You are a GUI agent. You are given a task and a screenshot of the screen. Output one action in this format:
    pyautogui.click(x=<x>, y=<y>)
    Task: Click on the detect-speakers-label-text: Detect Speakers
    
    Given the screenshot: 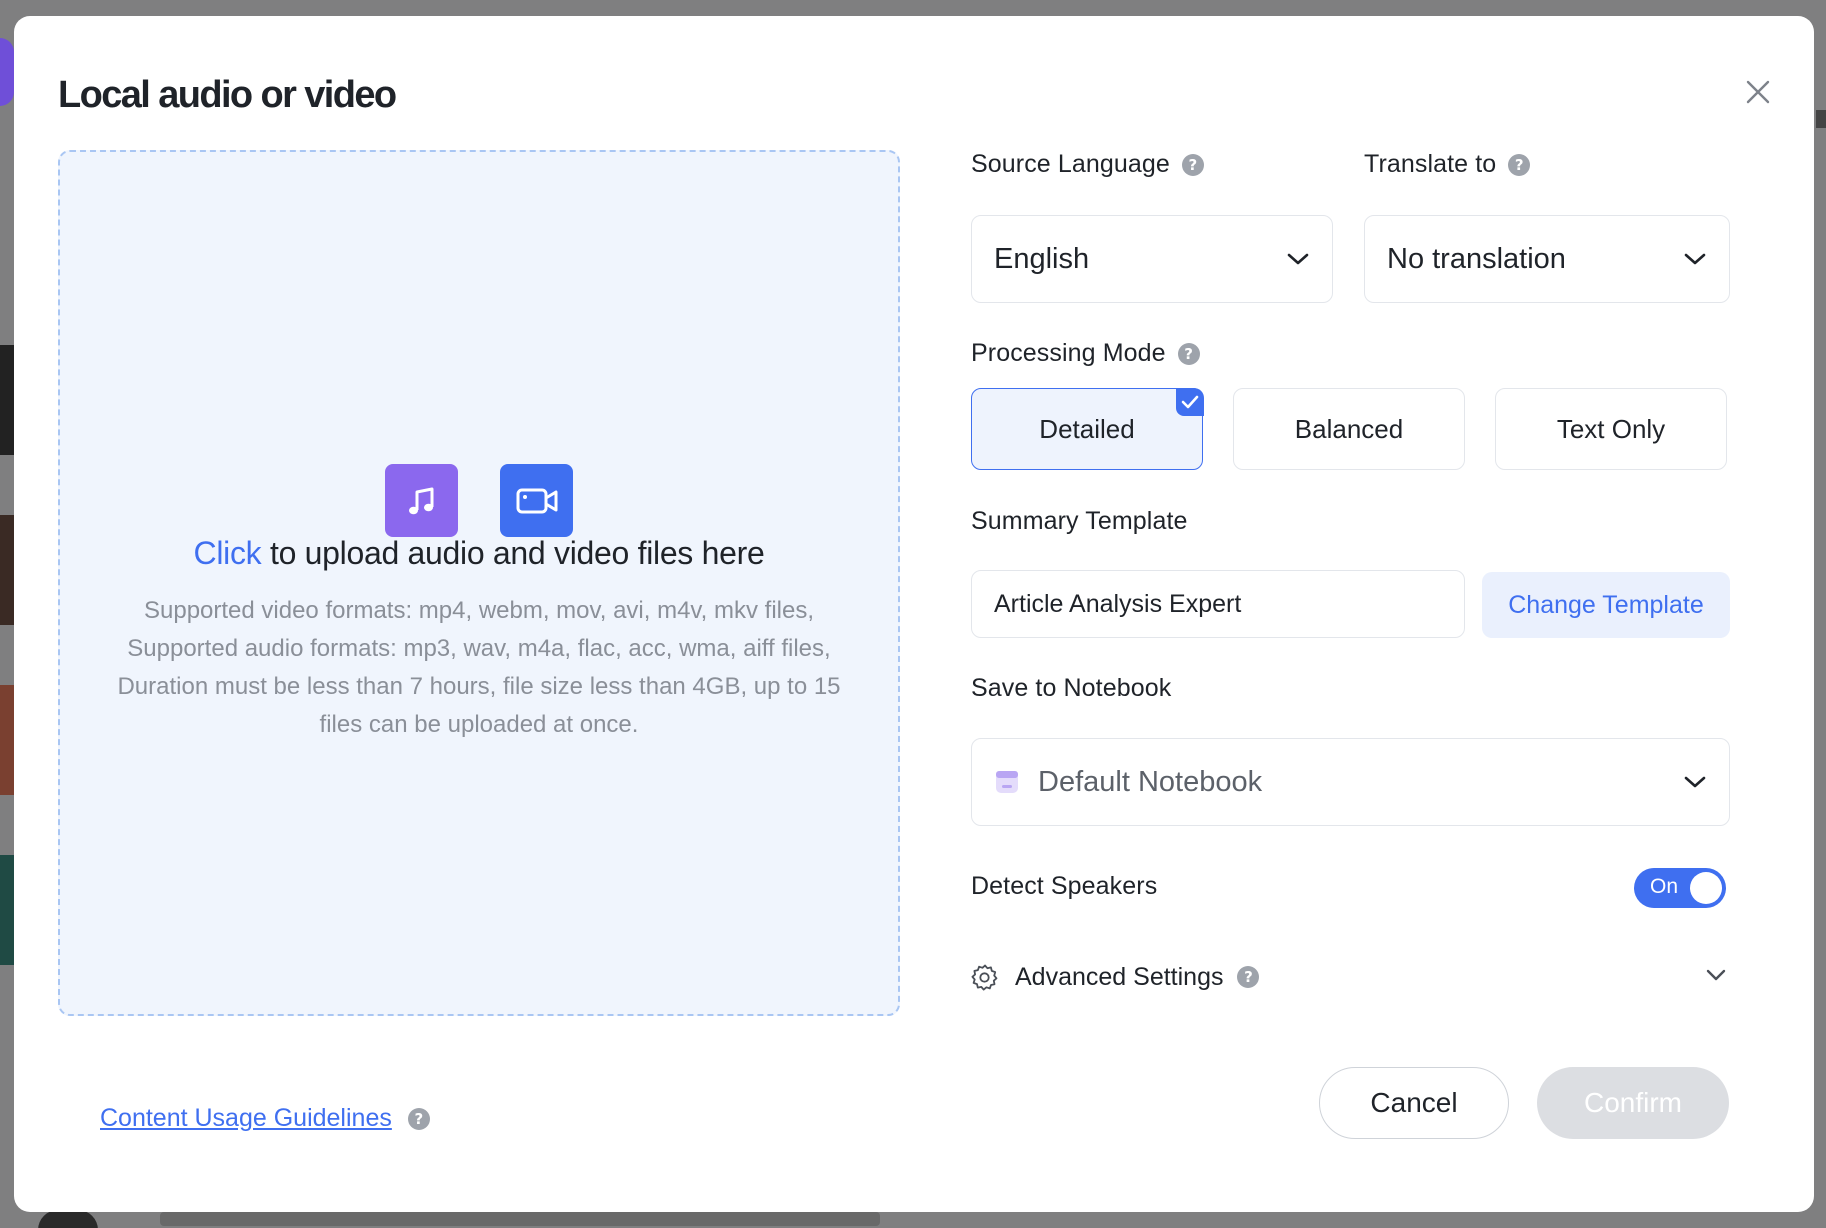 What is the action you would take?
    pyautogui.click(x=1064, y=886)
    